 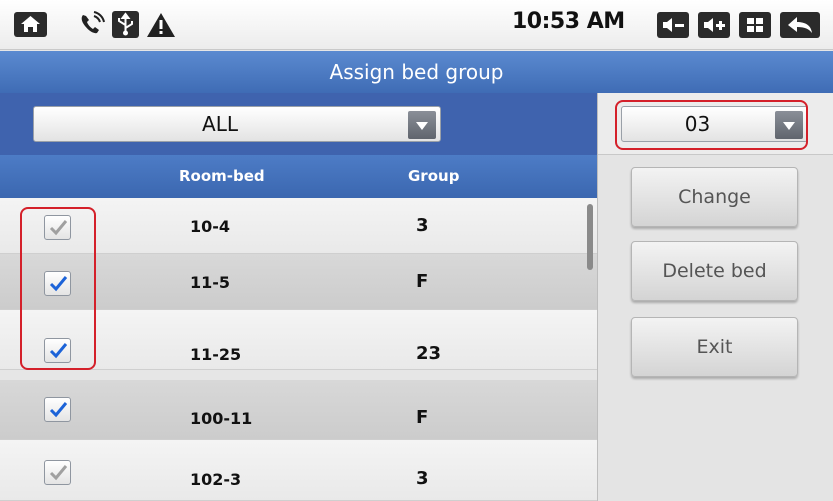 What do you see at coordinates (222, 176) in the screenshot?
I see `column-header-room-bed: Room-bed` at bounding box center [222, 176].